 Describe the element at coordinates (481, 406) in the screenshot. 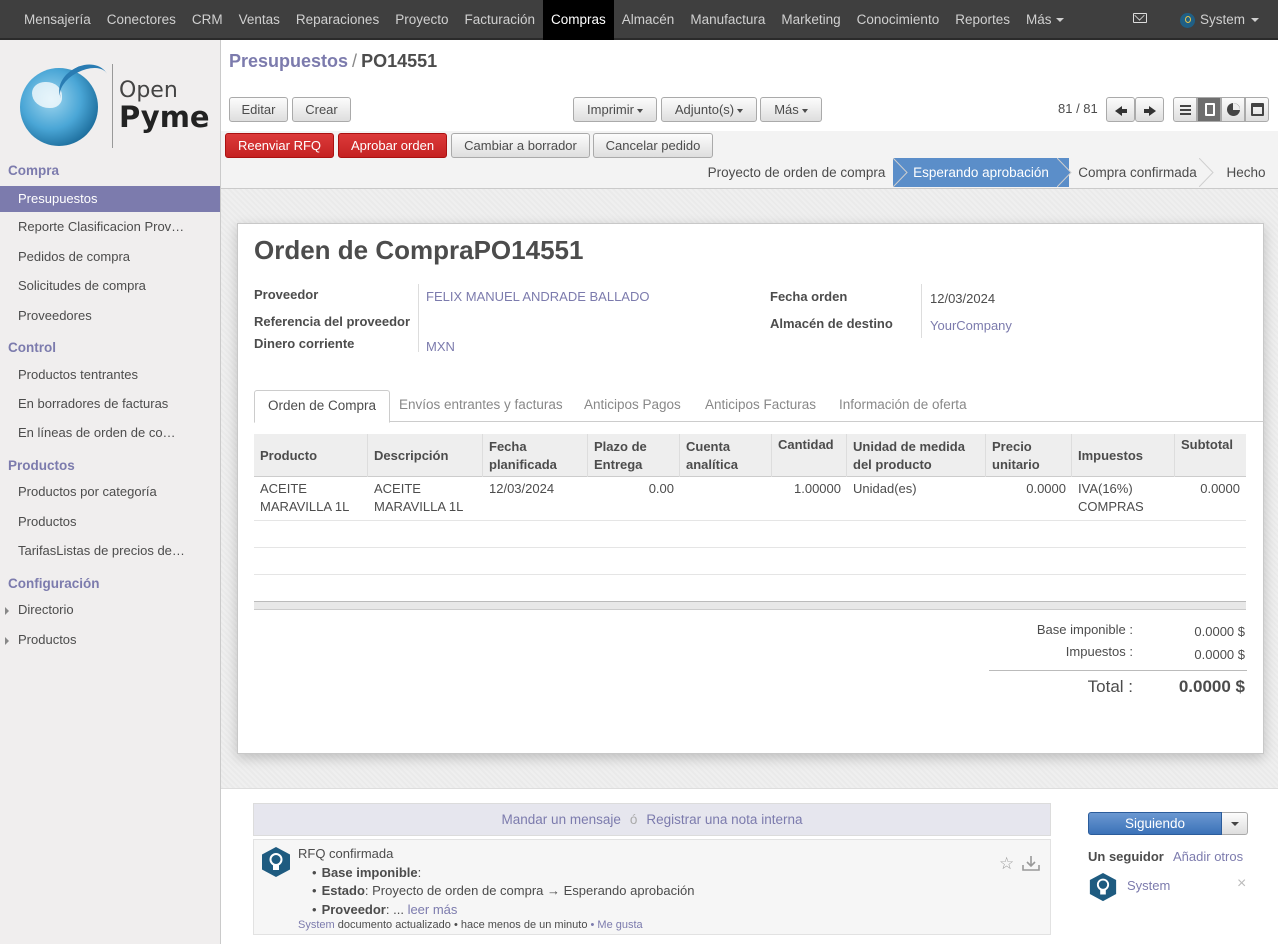

I see `tab-envios-entrantes: Envíos entrantes y facturas` at that location.